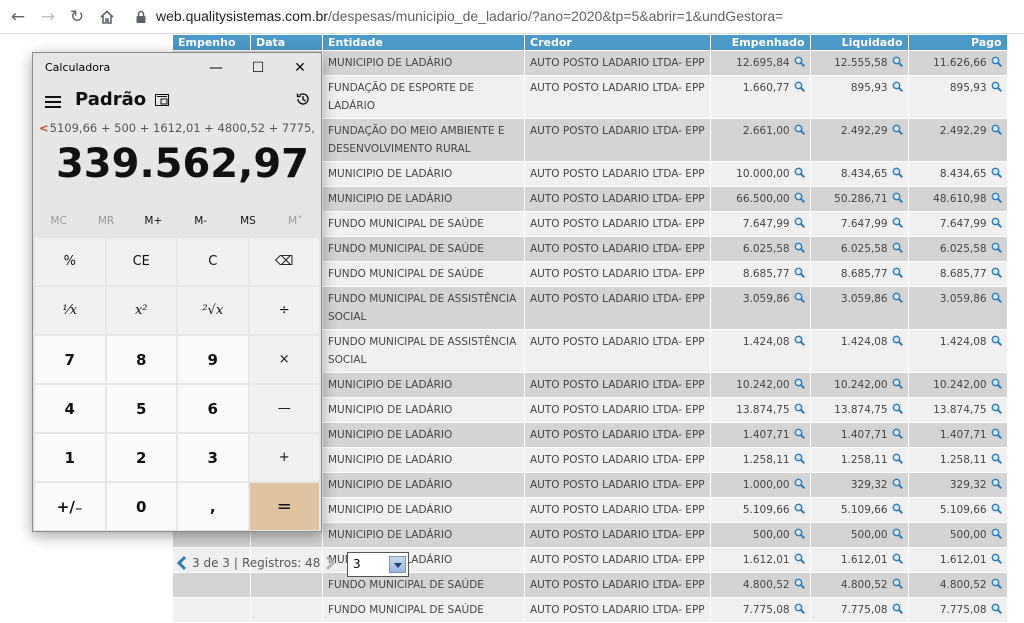  What do you see at coordinates (44, 128) in the screenshot?
I see `scroll-left-icon: <` at bounding box center [44, 128].